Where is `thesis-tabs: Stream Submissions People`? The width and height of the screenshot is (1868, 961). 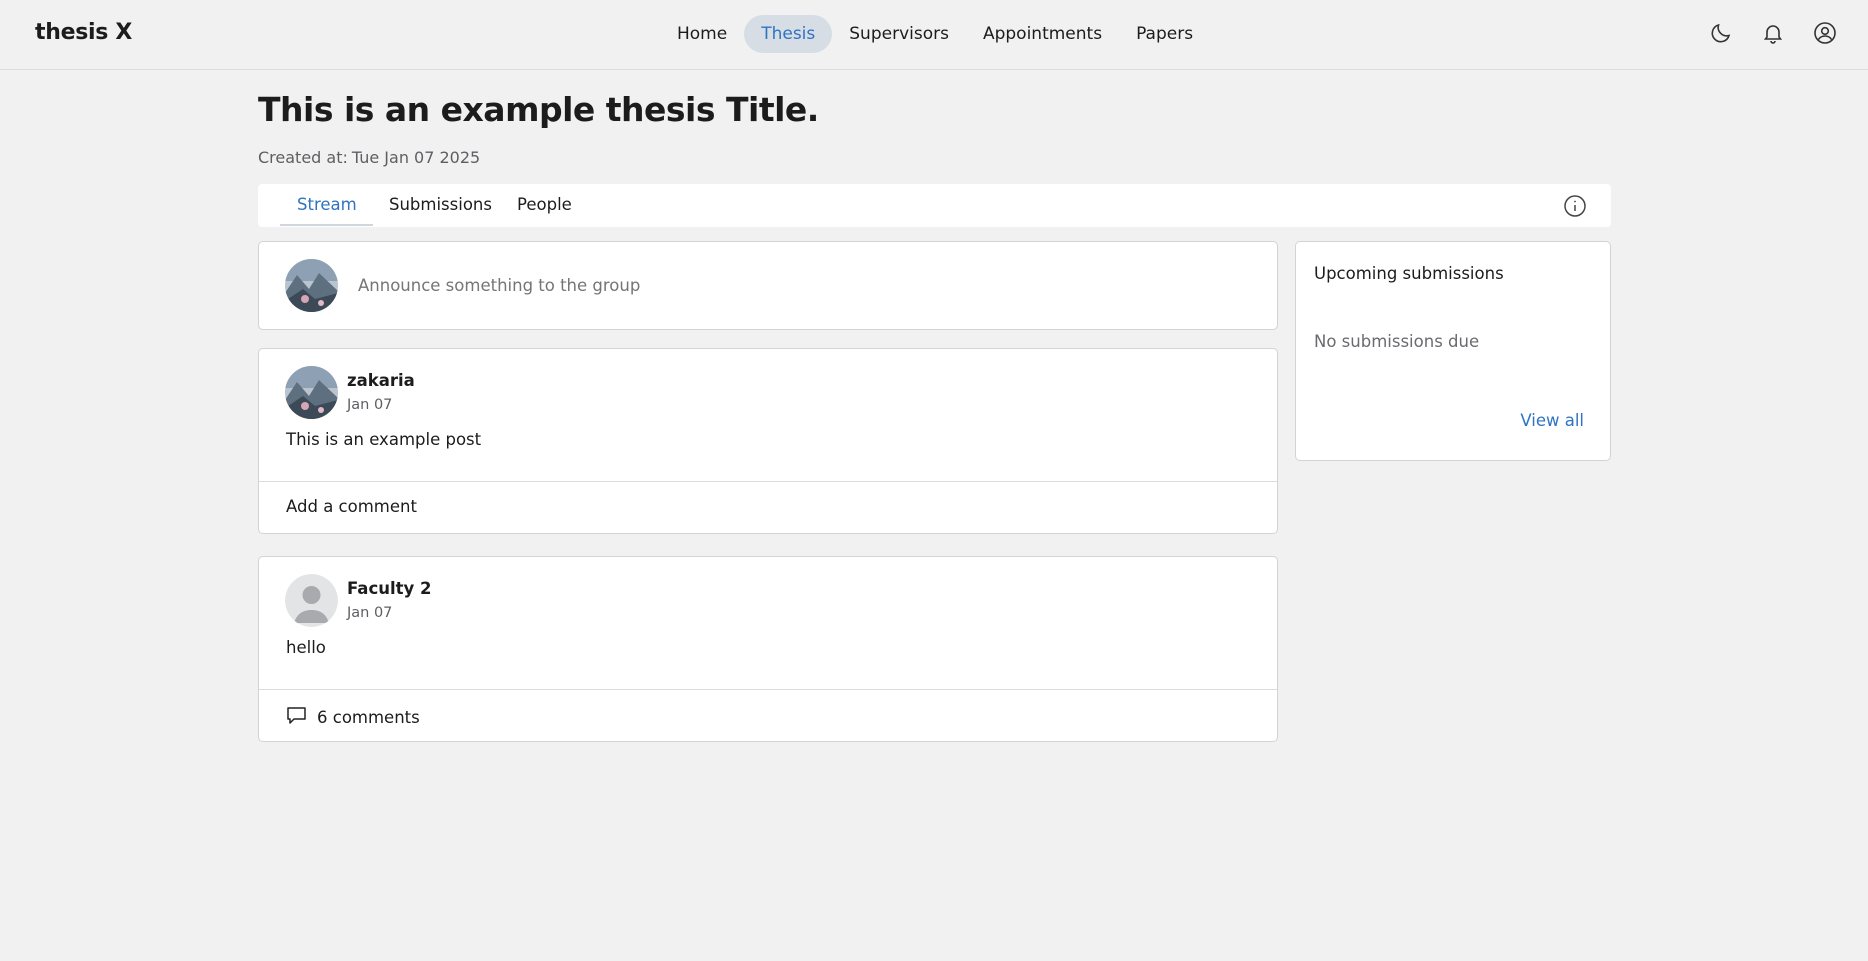
thesis-tabs: Stream Submissions People is located at coordinates (934, 205).